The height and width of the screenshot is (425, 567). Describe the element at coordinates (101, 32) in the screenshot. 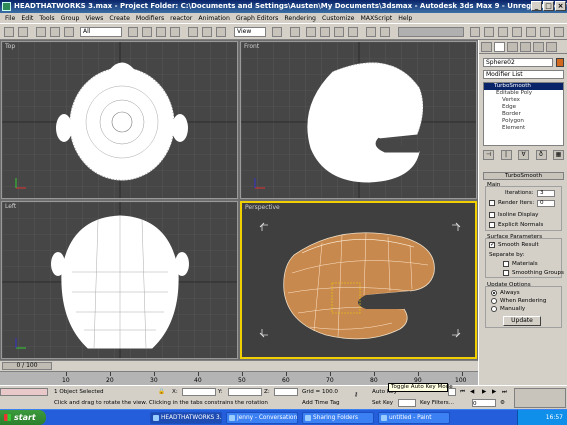

I see `selection-filter: All` at that location.